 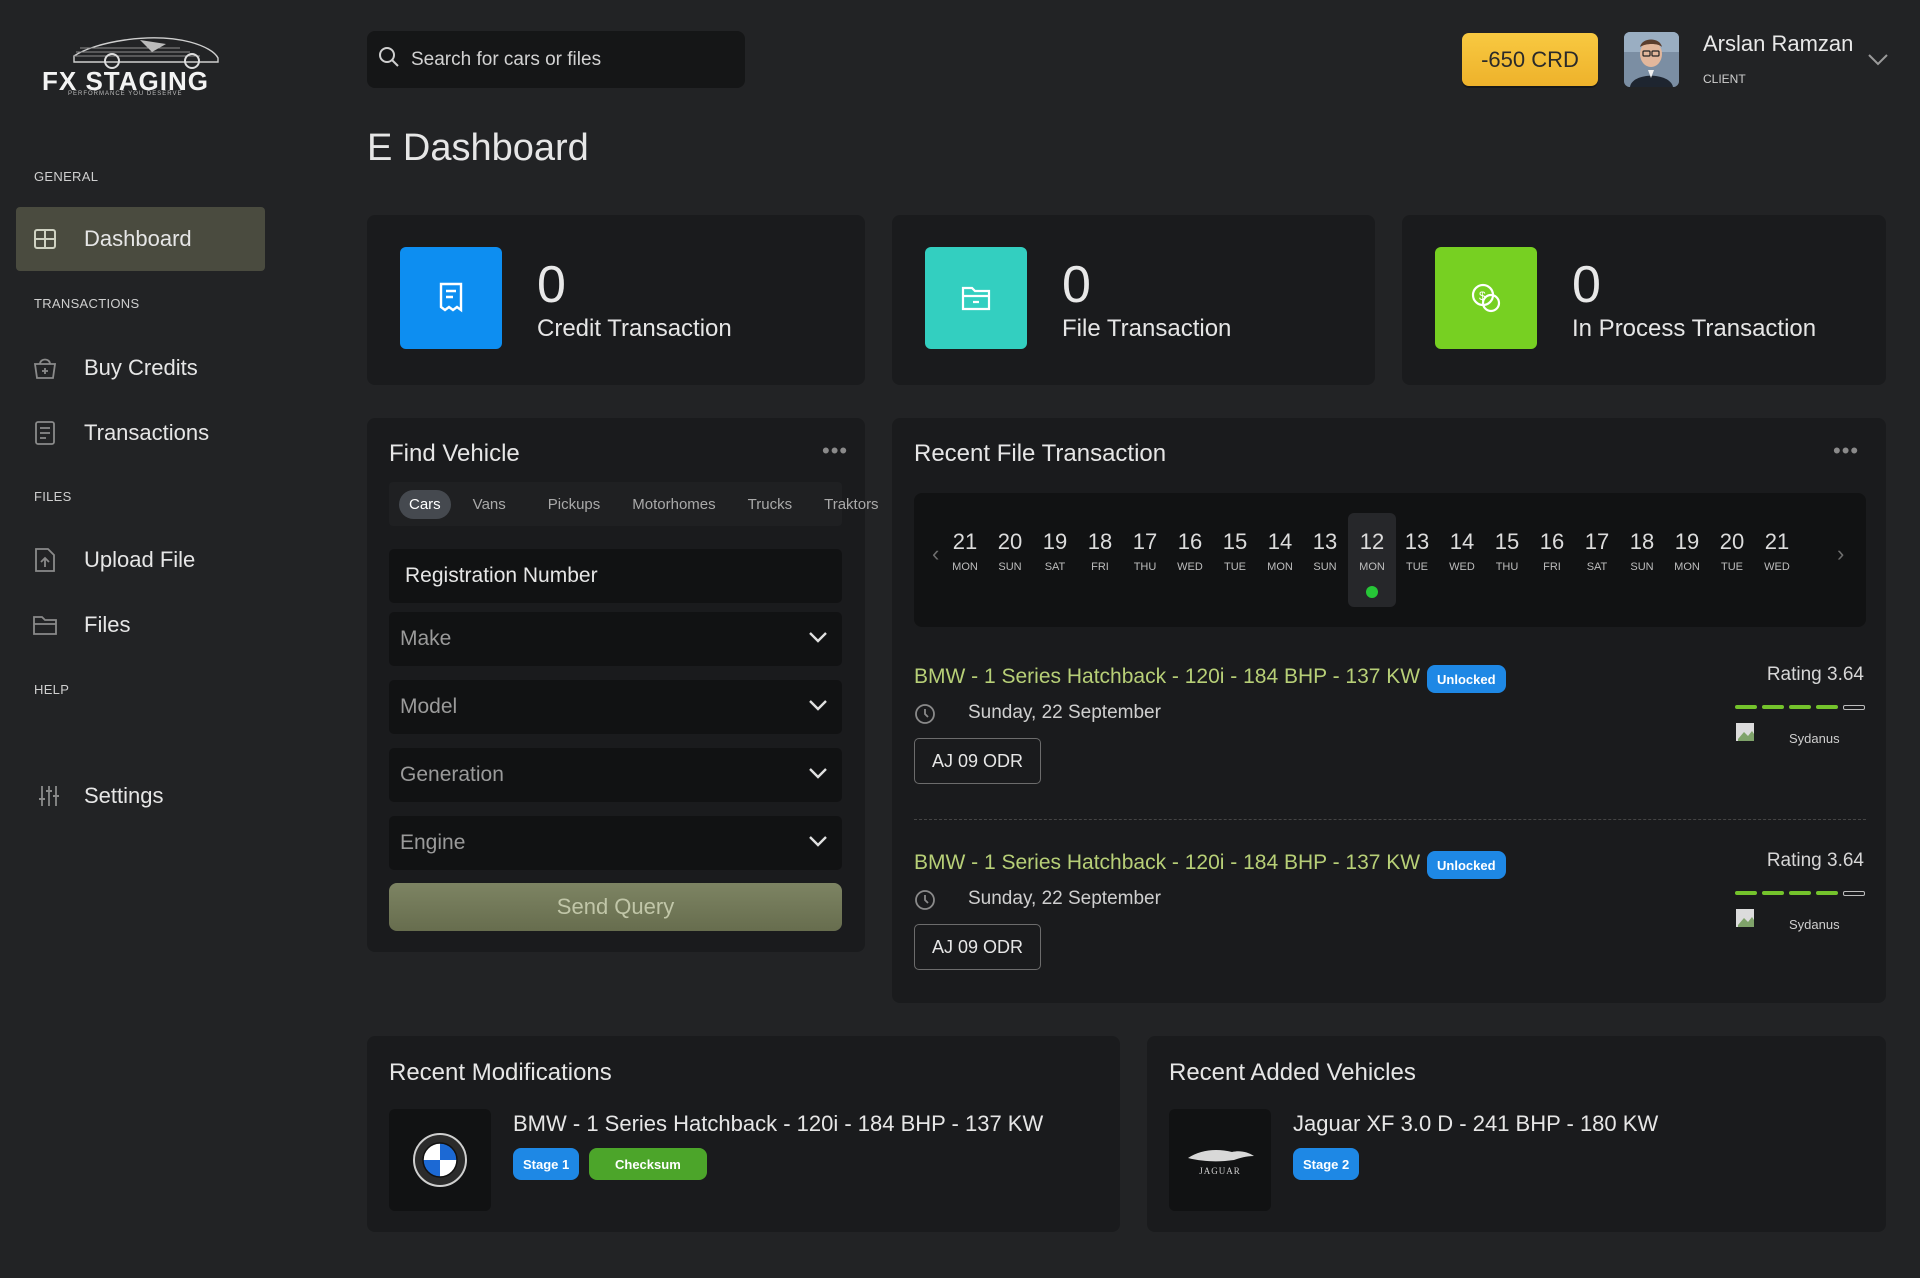 What do you see at coordinates (615, 907) in the screenshot?
I see `send-query-button: Send Query` at bounding box center [615, 907].